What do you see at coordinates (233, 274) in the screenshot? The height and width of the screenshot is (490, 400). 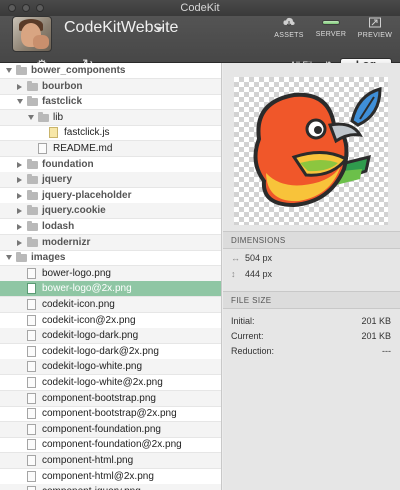 I see `height-arrows-icon: ↕` at bounding box center [233, 274].